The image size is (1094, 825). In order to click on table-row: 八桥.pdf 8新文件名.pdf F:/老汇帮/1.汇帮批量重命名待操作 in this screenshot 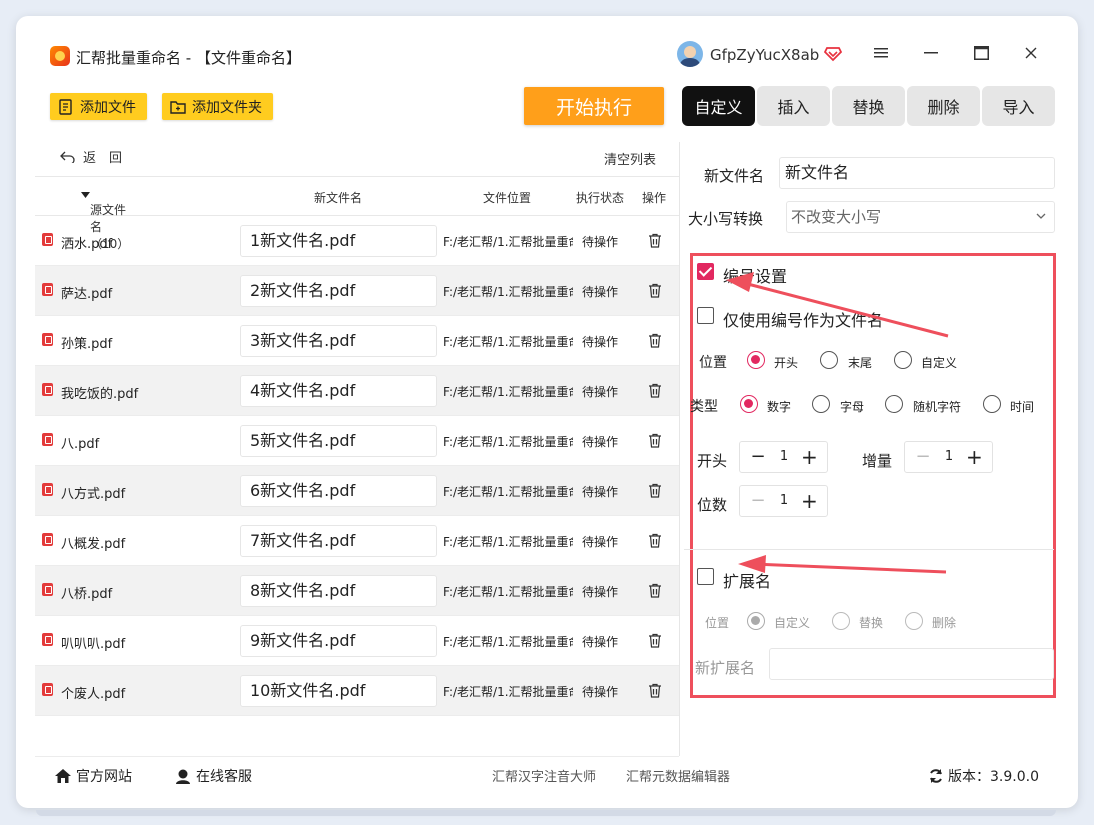, I will do `click(357, 591)`.